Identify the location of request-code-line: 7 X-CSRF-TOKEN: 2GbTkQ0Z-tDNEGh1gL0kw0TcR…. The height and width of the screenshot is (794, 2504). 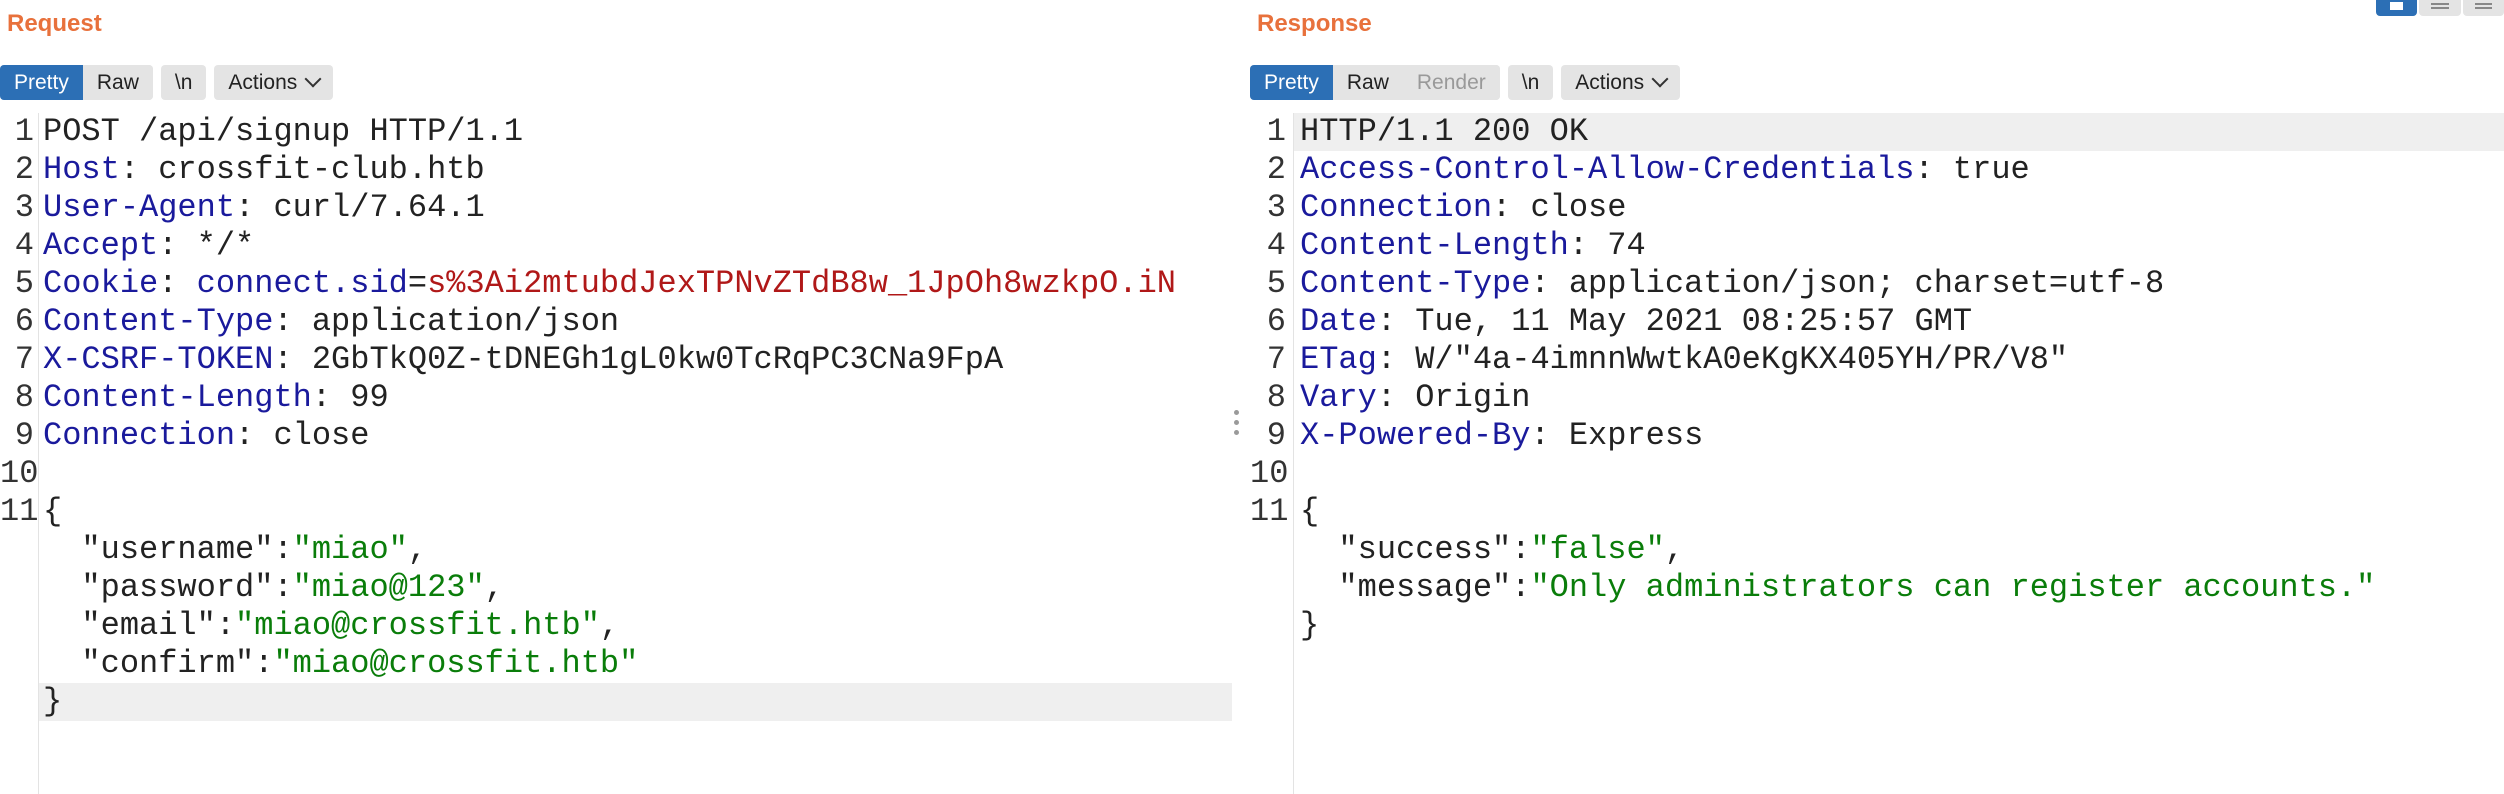
(616, 360).